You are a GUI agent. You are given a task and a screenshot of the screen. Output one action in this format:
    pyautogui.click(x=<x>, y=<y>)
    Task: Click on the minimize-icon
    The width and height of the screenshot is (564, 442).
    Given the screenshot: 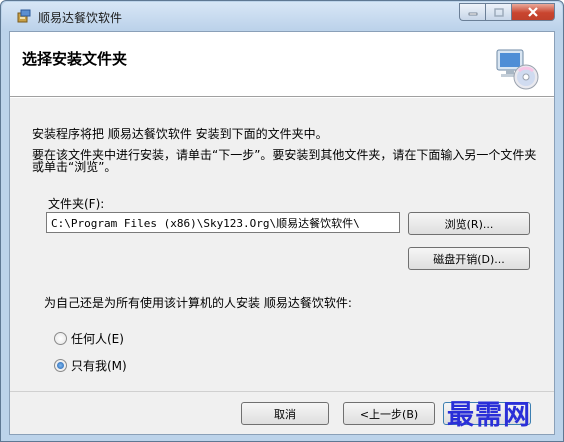 What is the action you would take?
    pyautogui.click(x=472, y=14)
    